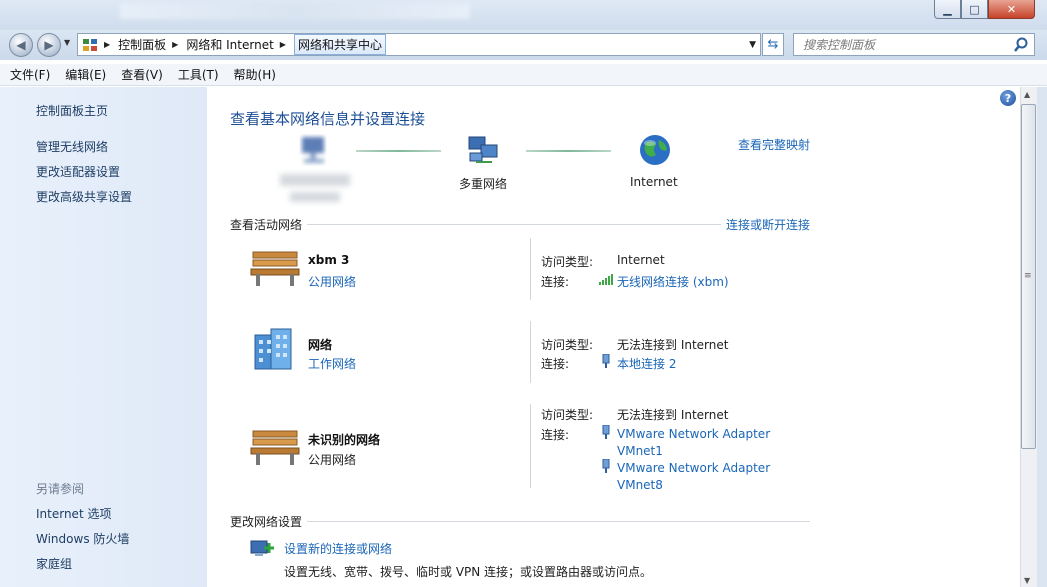 The height and width of the screenshot is (587, 1047). I want to click on minimize-button: ▁, so click(947, 9).